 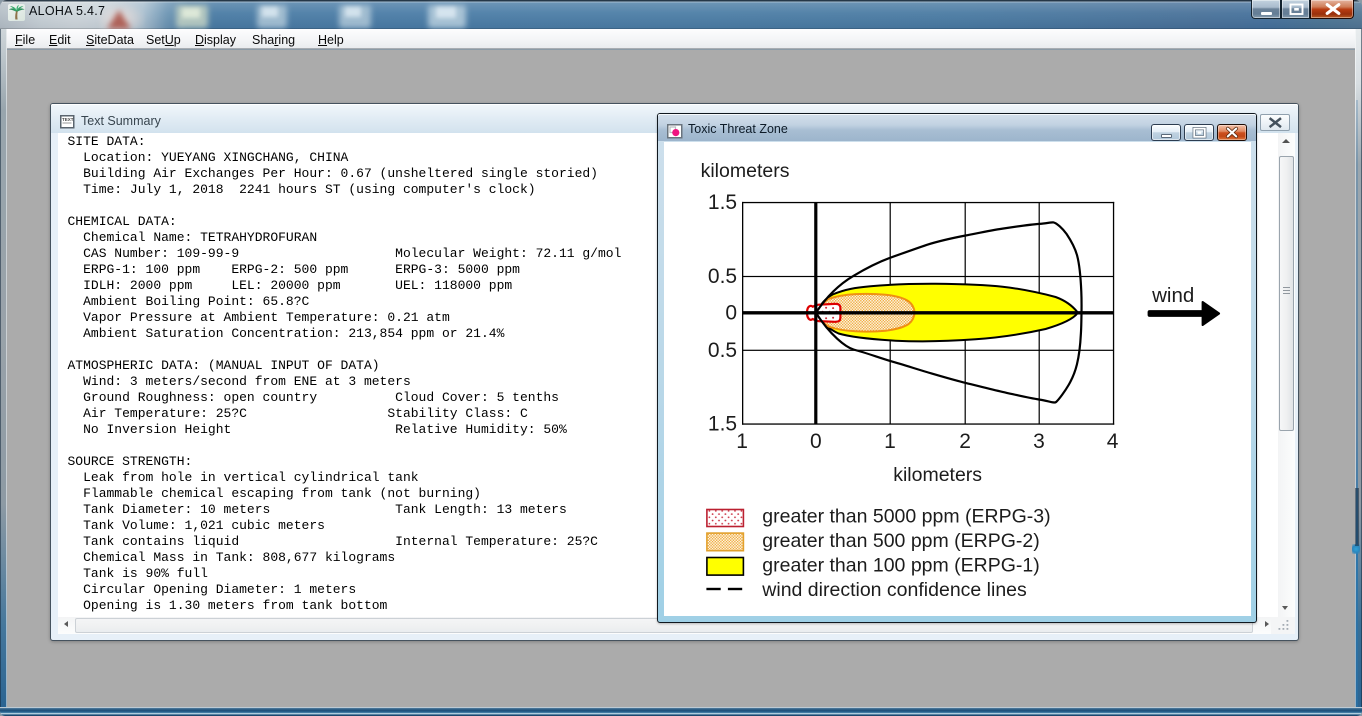 What do you see at coordinates (1172, 295) in the screenshot?
I see `svg-text: wind` at bounding box center [1172, 295].